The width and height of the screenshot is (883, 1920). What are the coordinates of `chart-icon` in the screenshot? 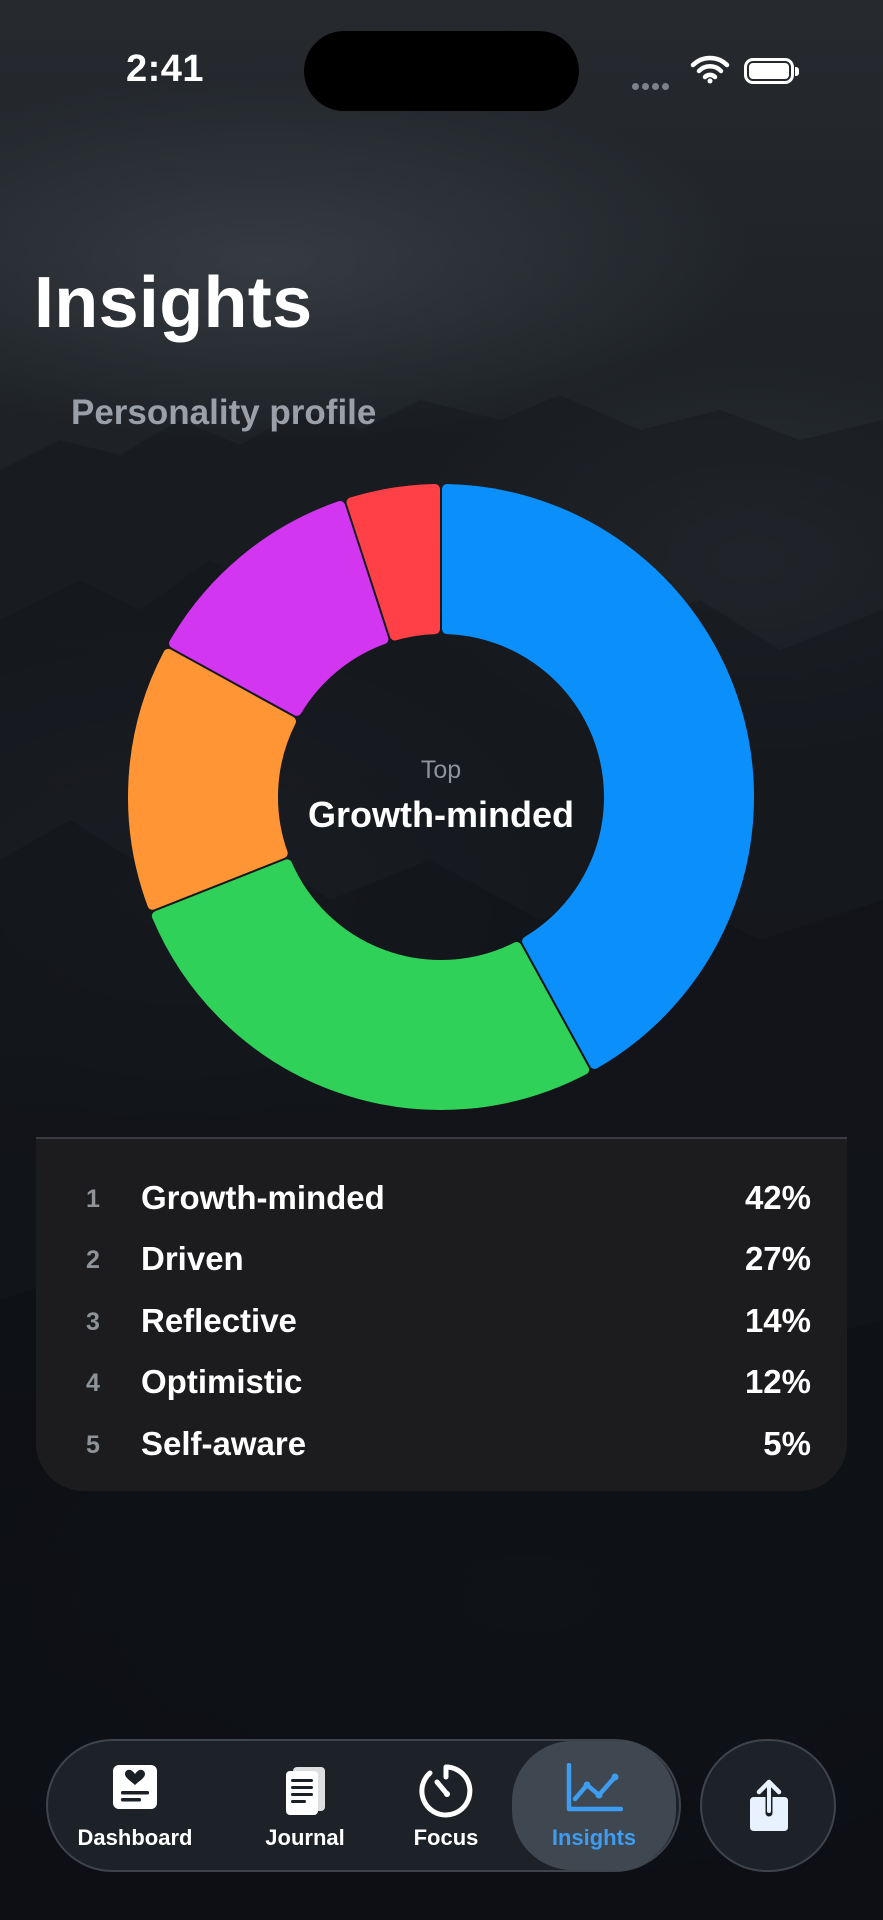 It's located at (594, 1787).